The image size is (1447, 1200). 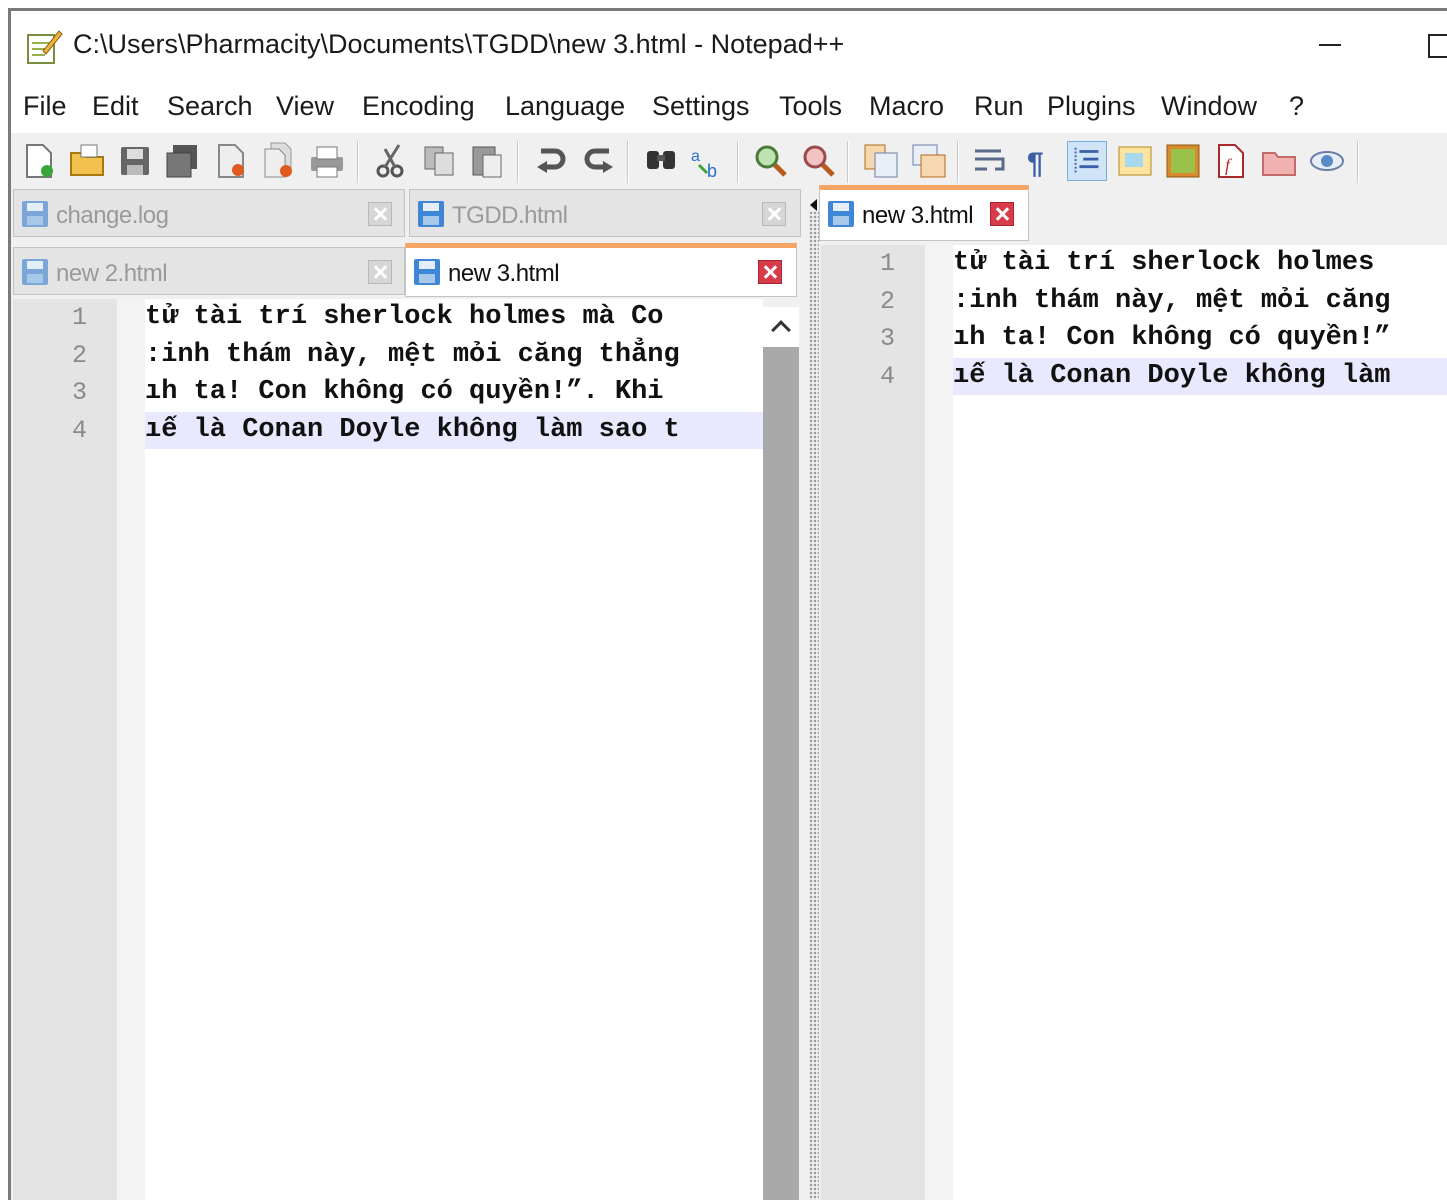 I want to click on tab-label: change.log, so click(x=112, y=215).